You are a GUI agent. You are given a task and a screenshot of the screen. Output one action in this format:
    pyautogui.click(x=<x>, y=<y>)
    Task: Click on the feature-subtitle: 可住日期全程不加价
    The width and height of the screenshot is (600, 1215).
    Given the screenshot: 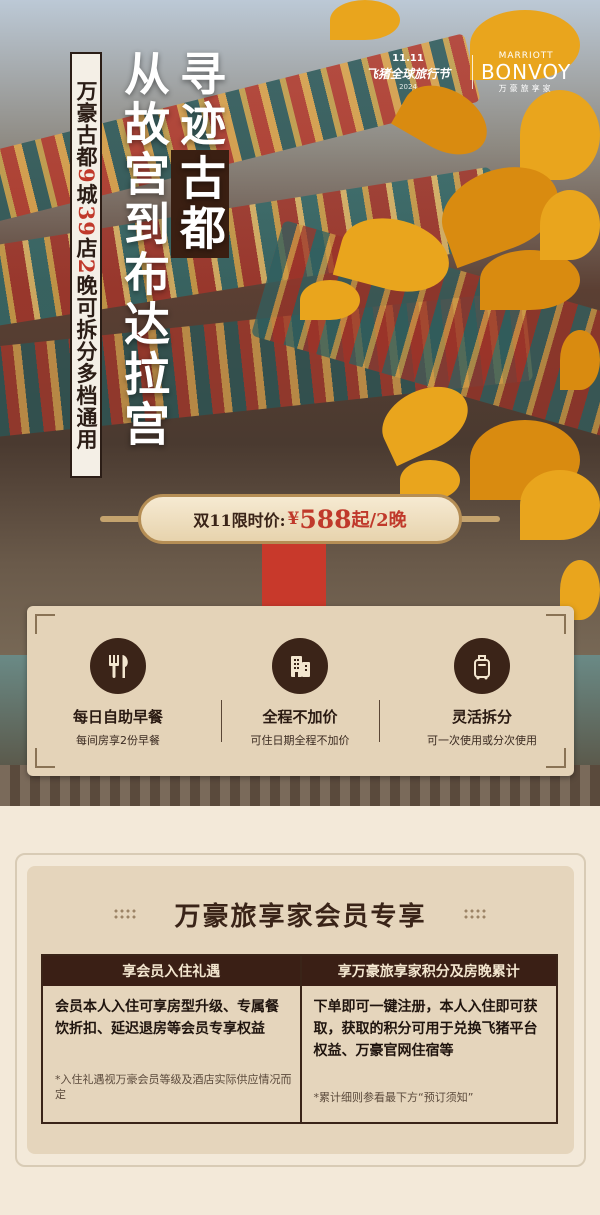 What is the action you would take?
    pyautogui.click(x=300, y=740)
    